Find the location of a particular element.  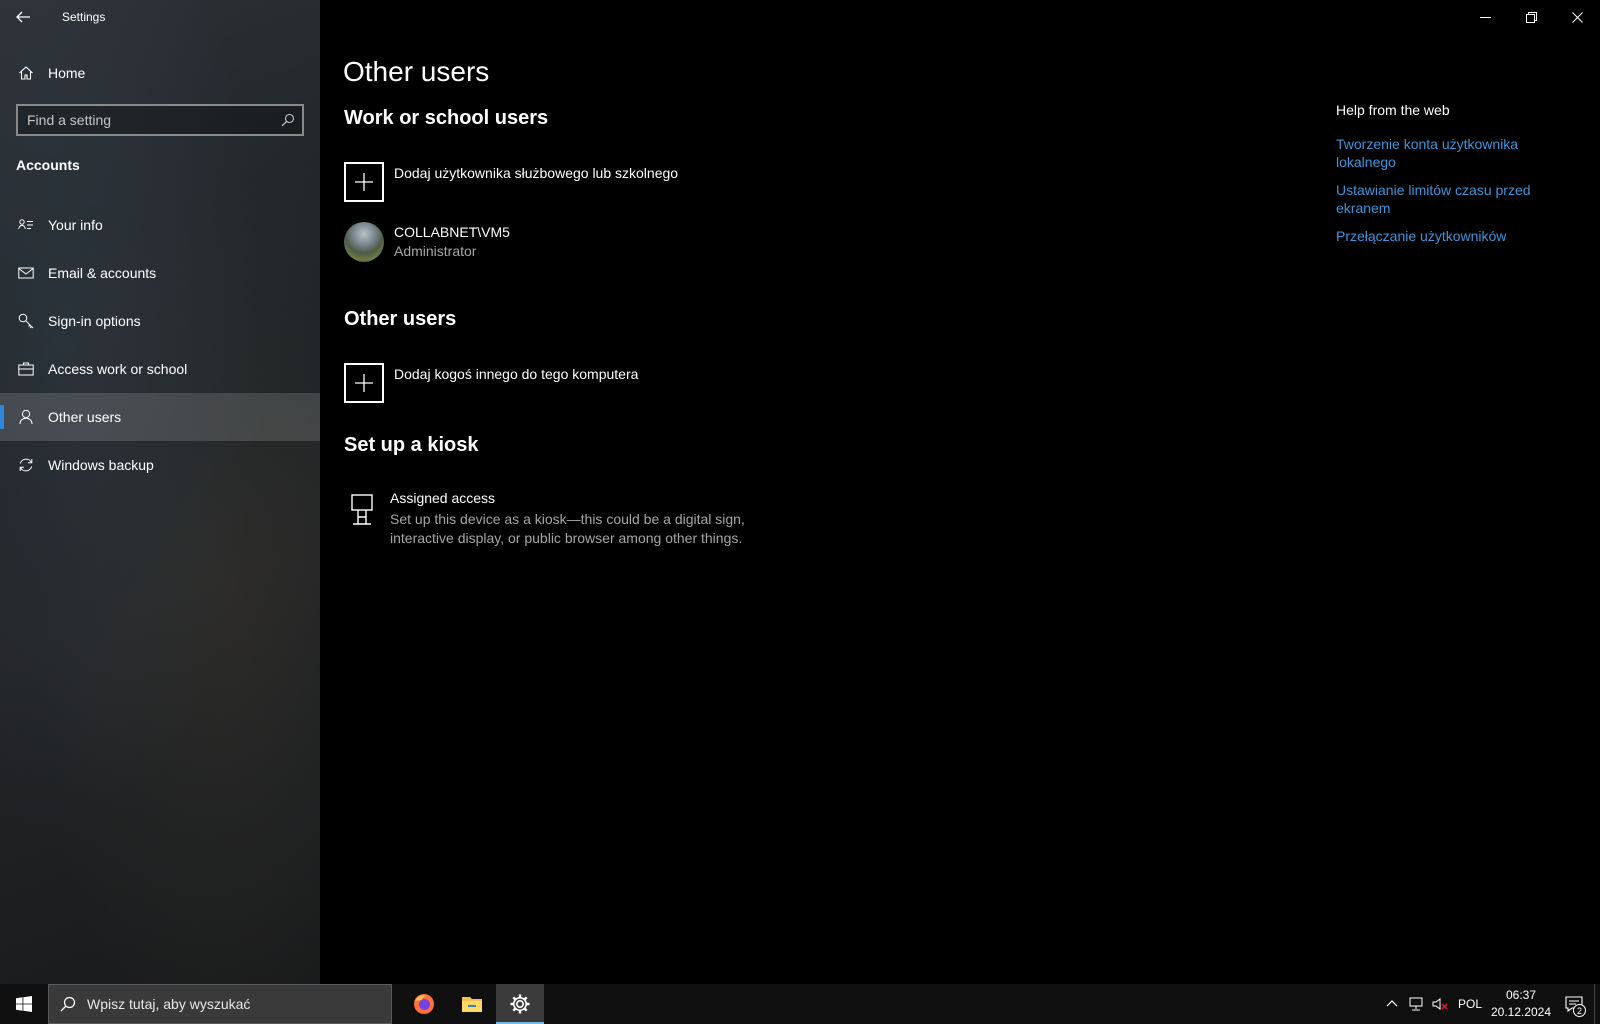

close-icon is located at coordinates (1577, 17).